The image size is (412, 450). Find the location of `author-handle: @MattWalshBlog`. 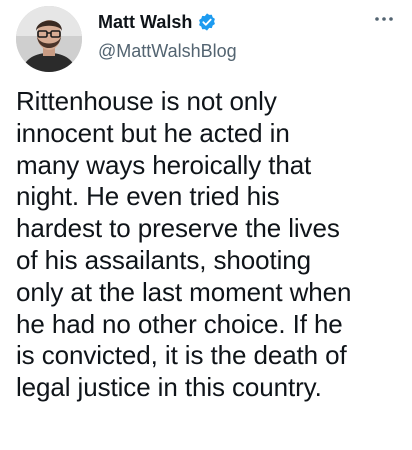

author-handle: @MattWalshBlog is located at coordinates (167, 51).